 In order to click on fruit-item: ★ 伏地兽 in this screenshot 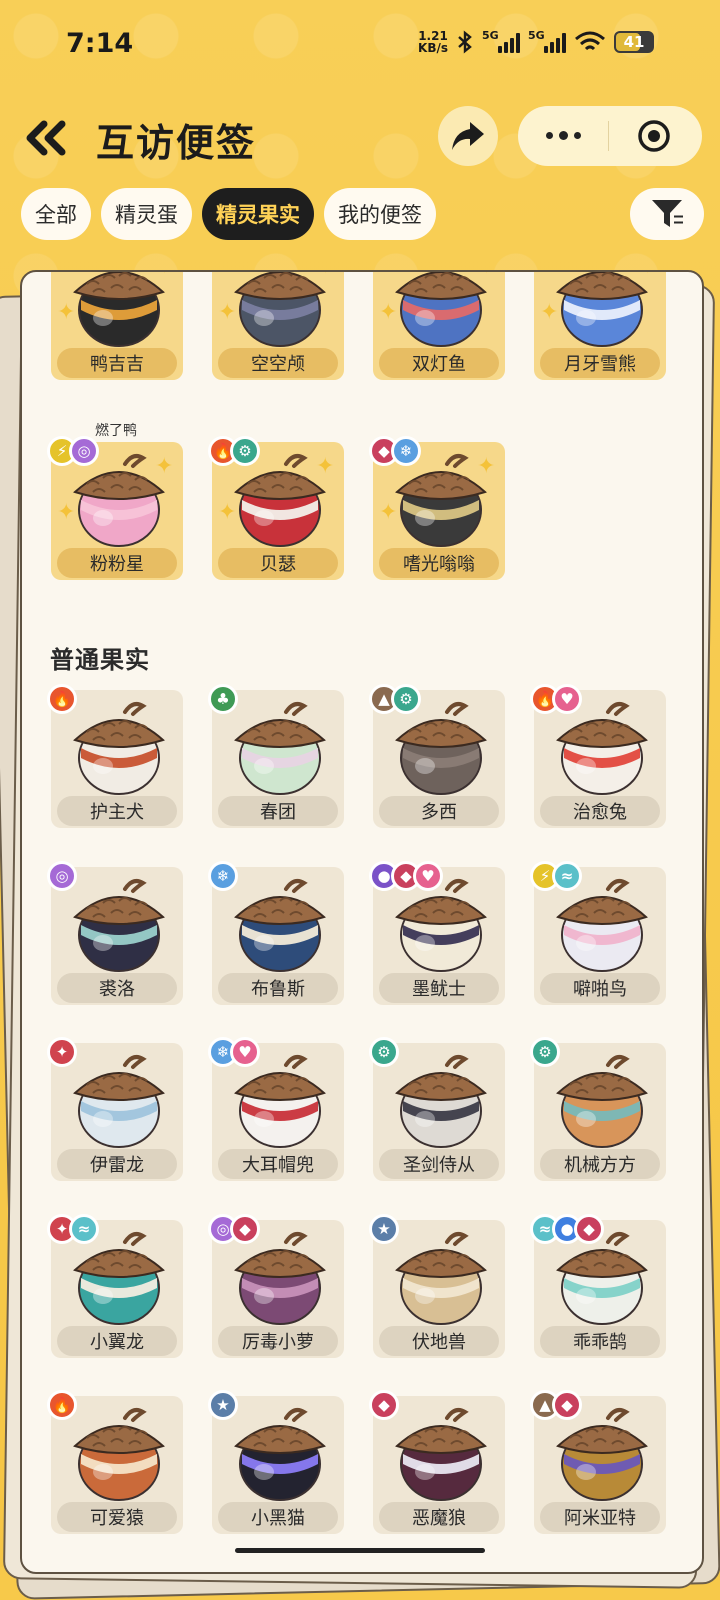, I will do `click(437, 1286)`.